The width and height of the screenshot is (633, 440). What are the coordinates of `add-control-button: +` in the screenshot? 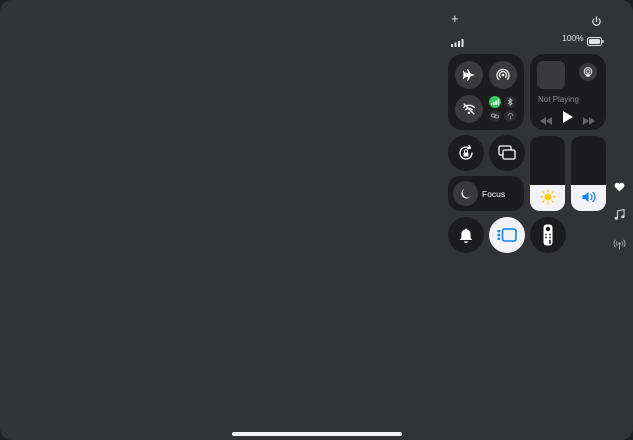 It's located at (455, 19).